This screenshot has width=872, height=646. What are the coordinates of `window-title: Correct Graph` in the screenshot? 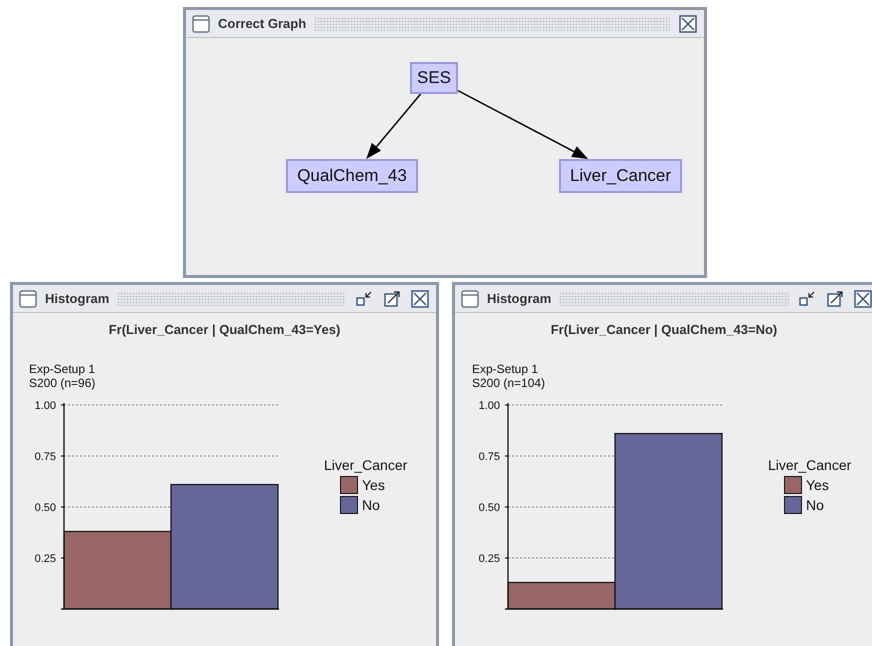 It's located at (262, 23).